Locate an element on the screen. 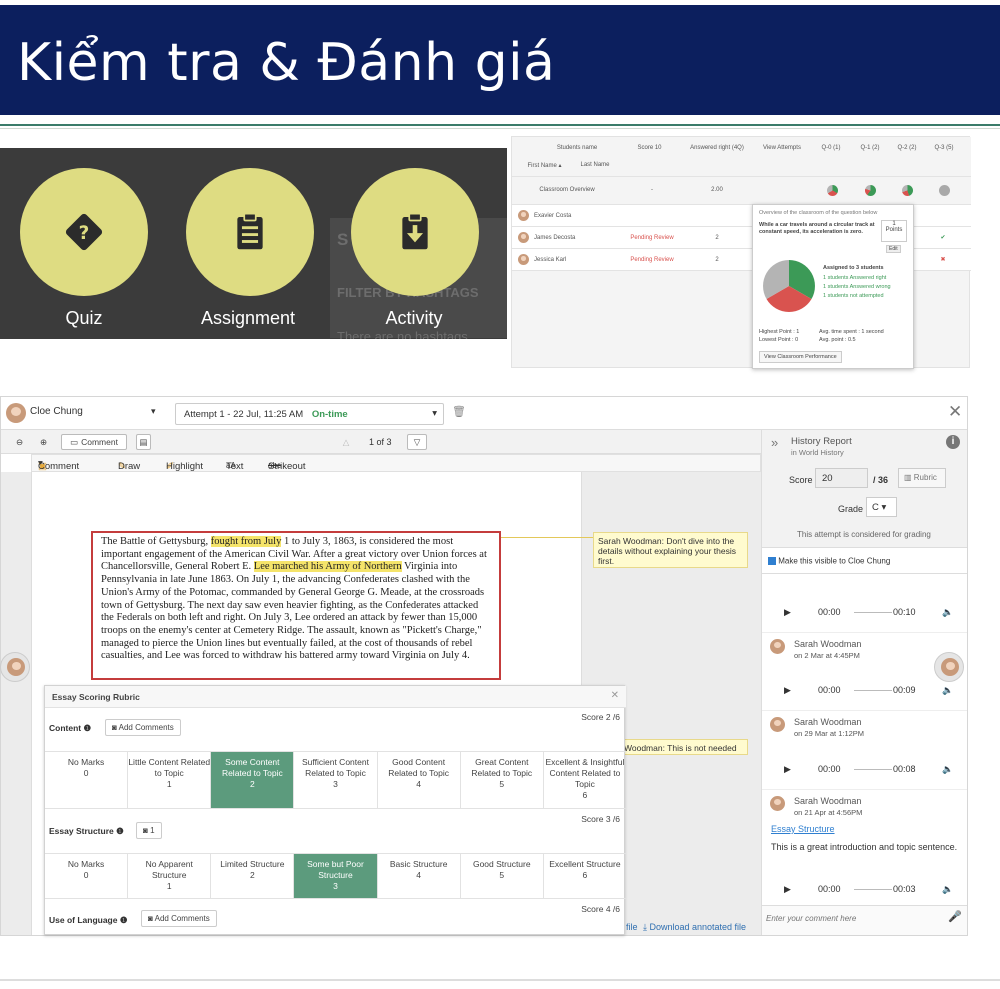 The height and width of the screenshot is (989, 1000). comment-input is located at coordinates (853, 918).